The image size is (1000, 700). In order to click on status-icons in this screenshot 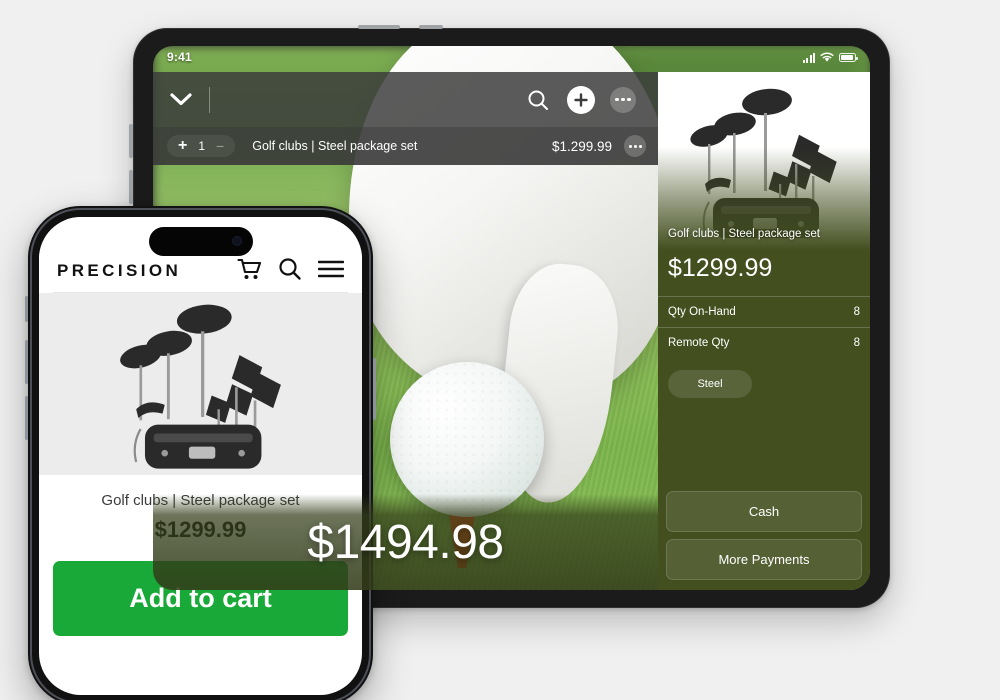, I will do `click(830, 57)`.